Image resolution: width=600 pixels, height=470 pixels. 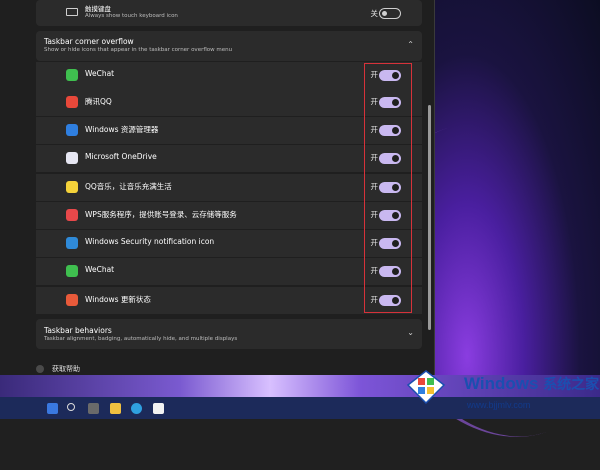 What do you see at coordinates (122, 129) in the screenshot?
I see `app-label: Windows 资源管理器` at bounding box center [122, 129].